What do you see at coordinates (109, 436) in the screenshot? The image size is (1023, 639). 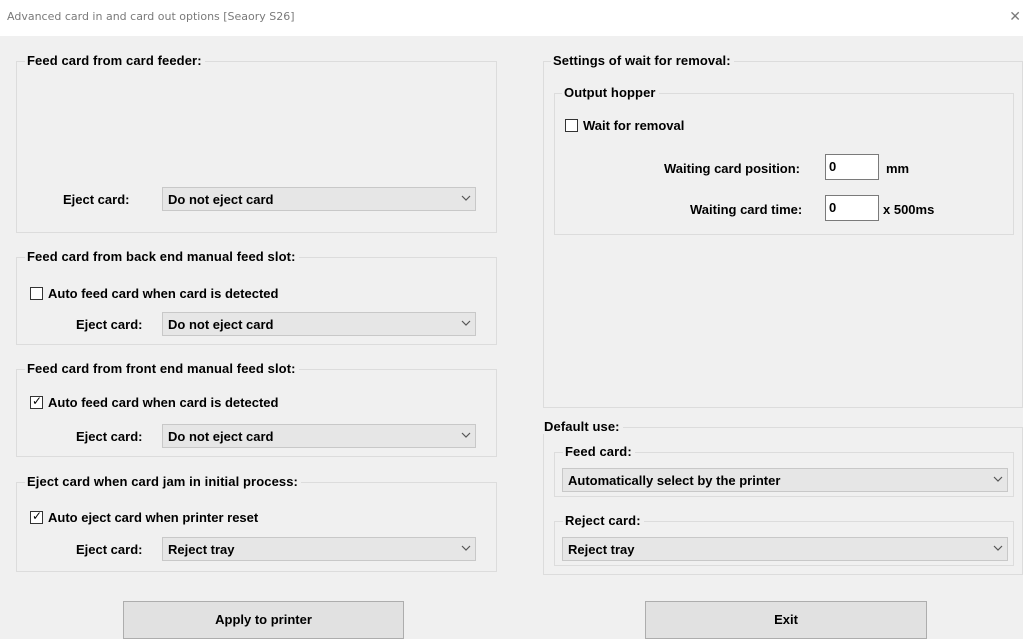 I see `front-slot-eject-label: Eject card:` at bounding box center [109, 436].